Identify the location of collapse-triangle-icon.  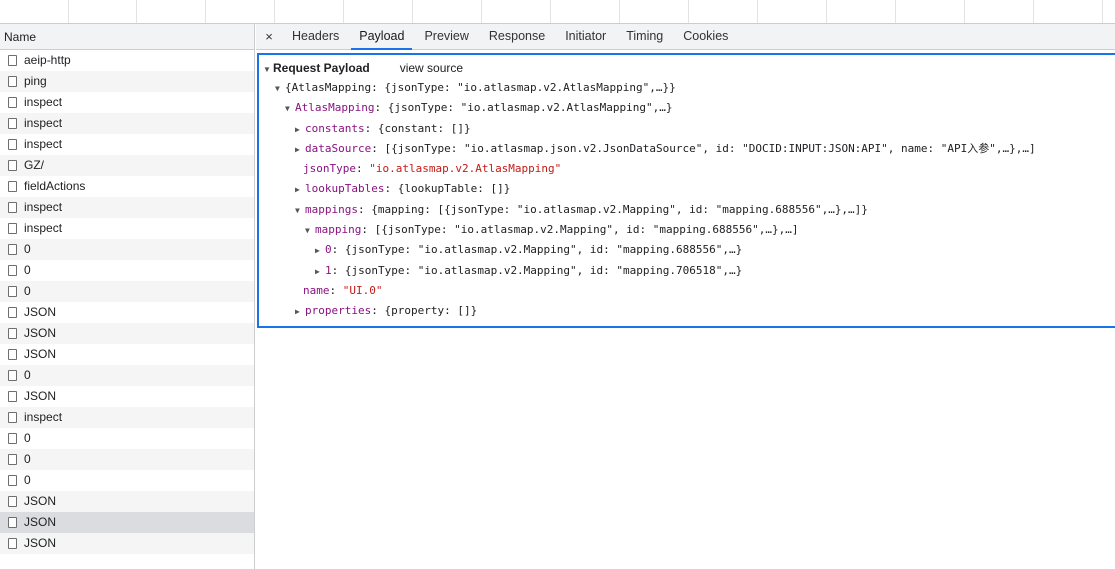
(268, 70).